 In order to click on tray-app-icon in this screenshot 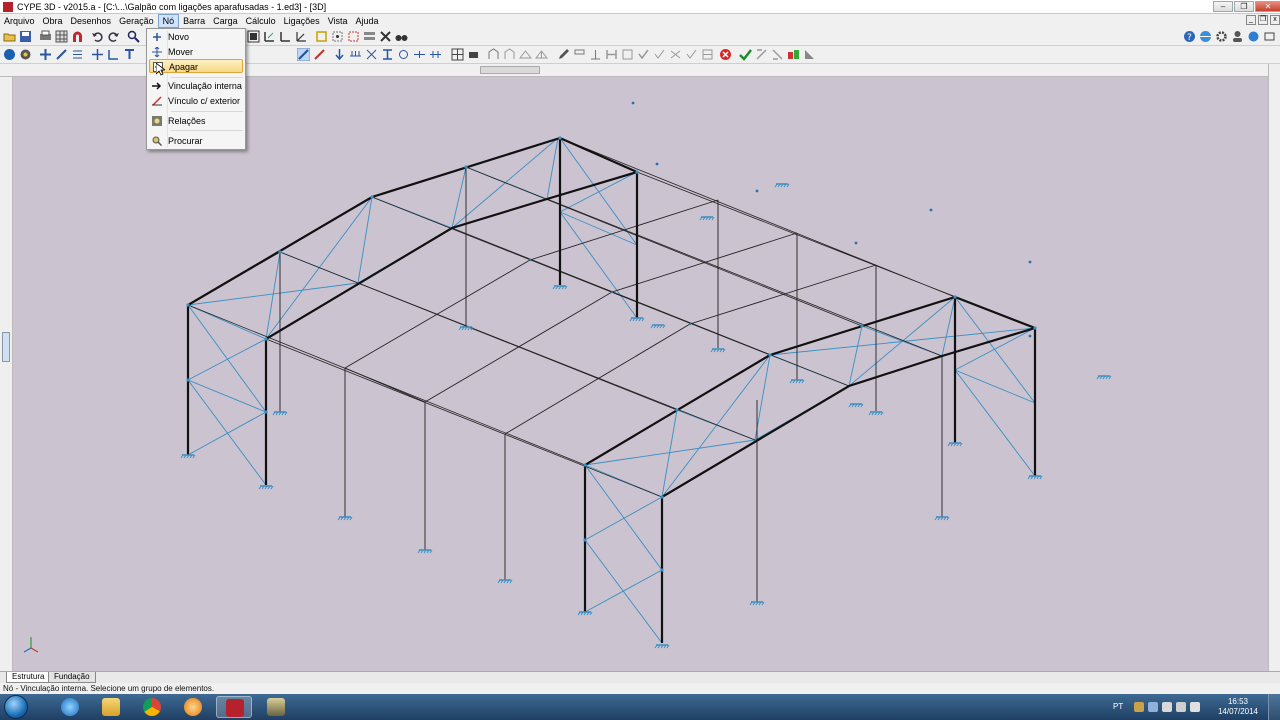, I will do `click(1139, 707)`.